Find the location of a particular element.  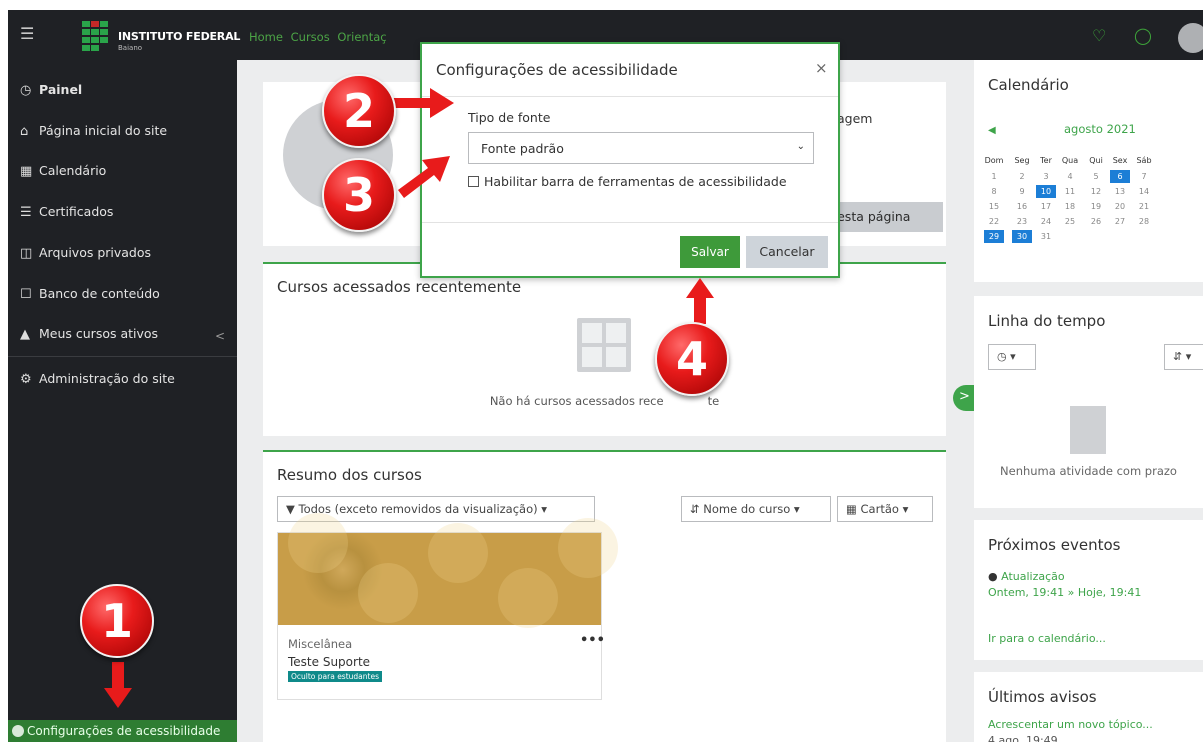

files-icon: ◫ is located at coordinates (26, 253).